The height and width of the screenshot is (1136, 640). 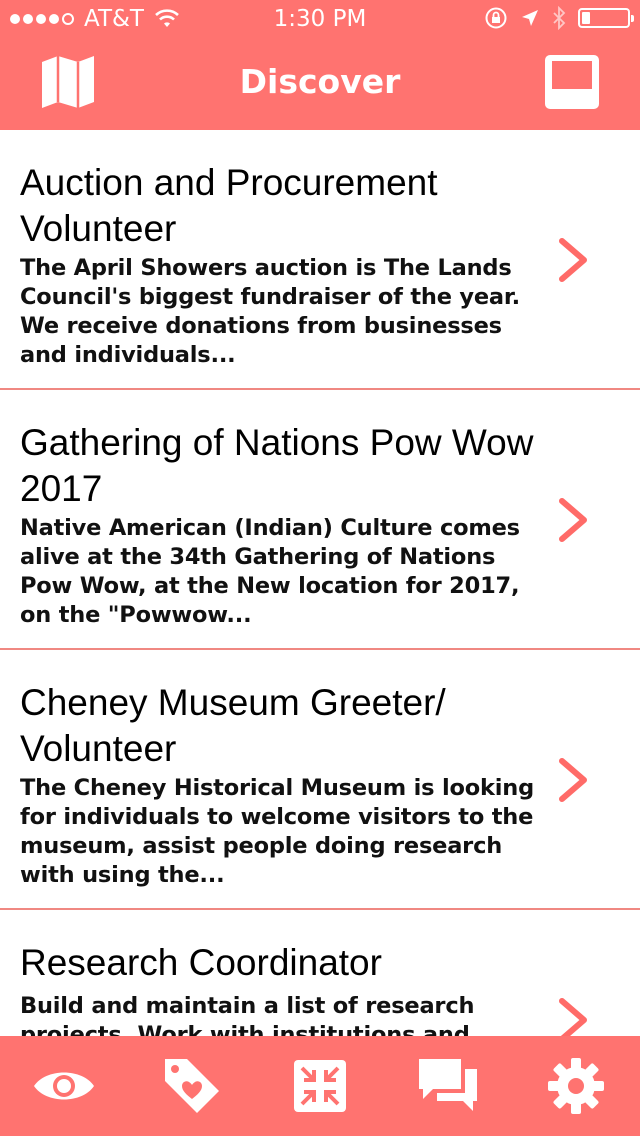 I want to click on status-right, so click(x=559, y=18).